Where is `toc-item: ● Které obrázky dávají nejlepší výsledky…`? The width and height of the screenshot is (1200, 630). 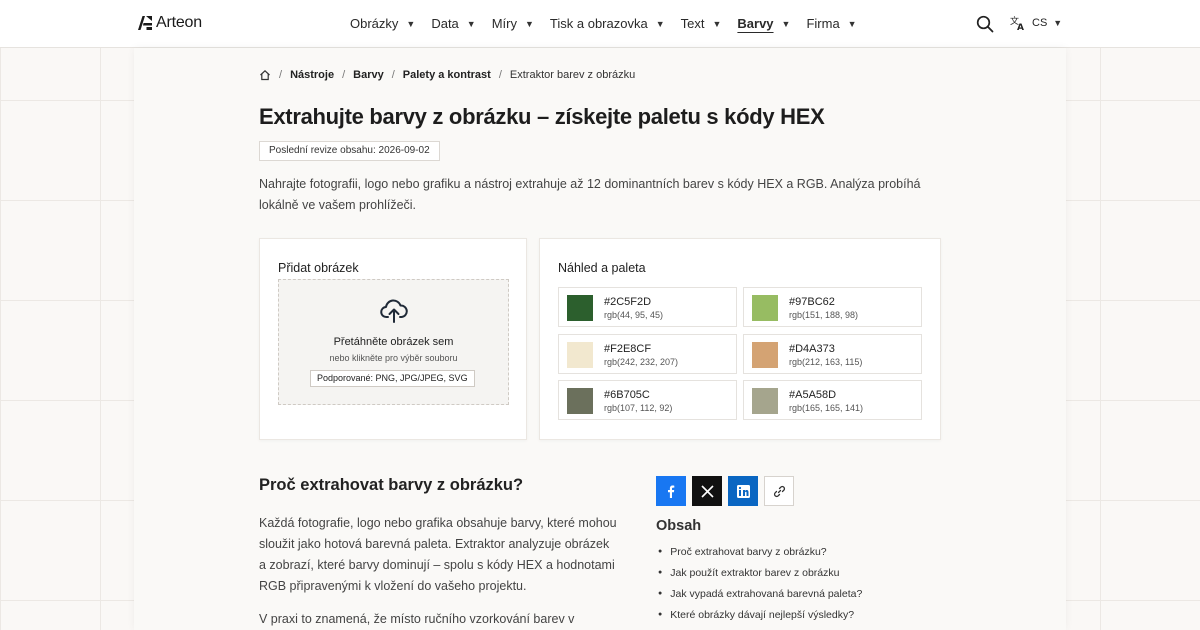 toc-item: ● Které obrázky dávají nejlepší výsledky… is located at coordinates (760, 618).